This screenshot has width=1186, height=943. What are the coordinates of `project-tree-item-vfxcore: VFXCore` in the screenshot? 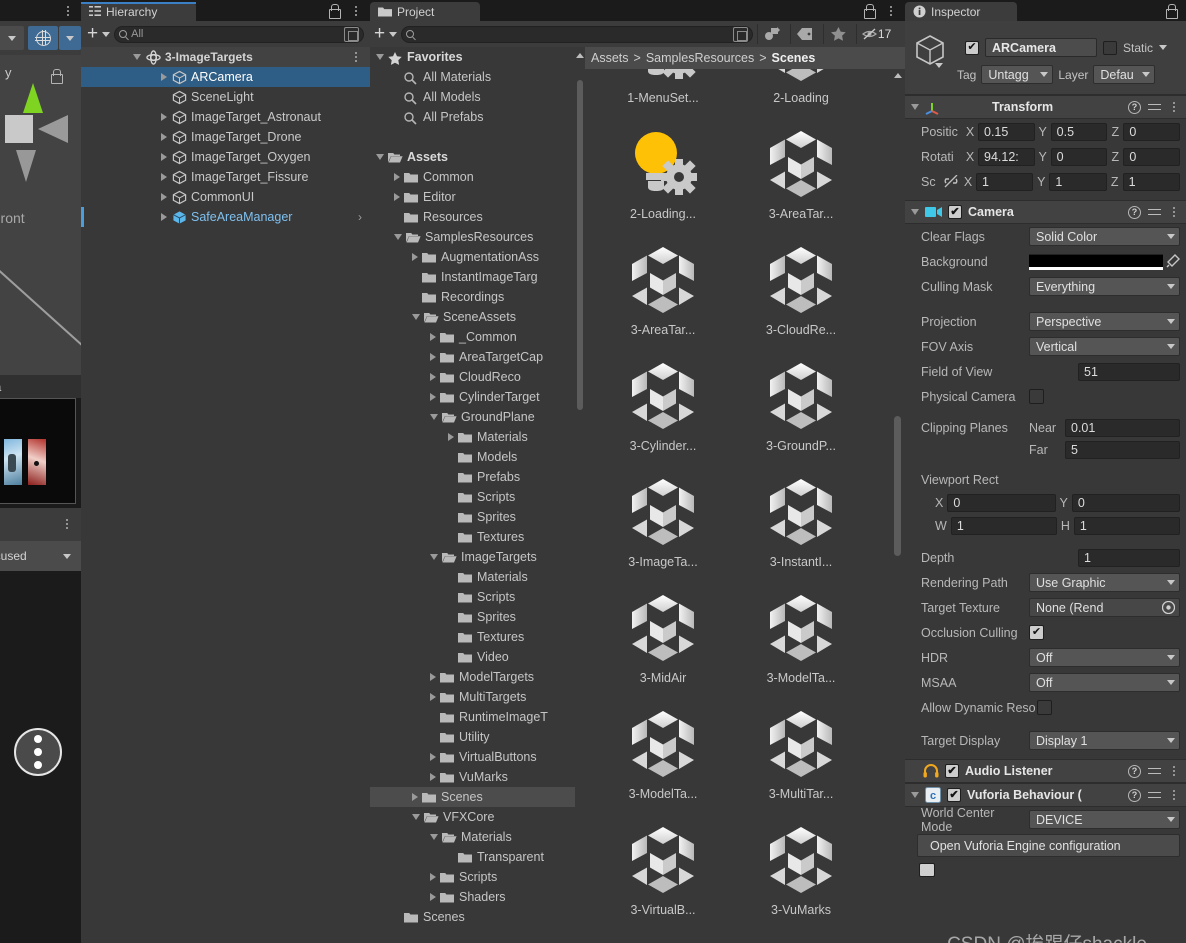 It's located at (475, 817).